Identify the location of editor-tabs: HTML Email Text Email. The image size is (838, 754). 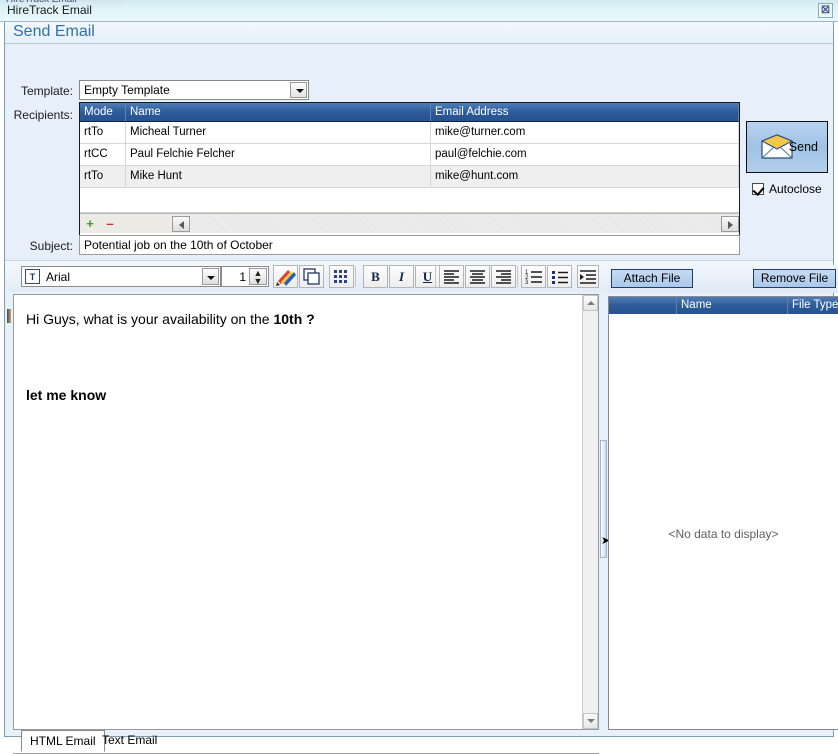
(306, 742).